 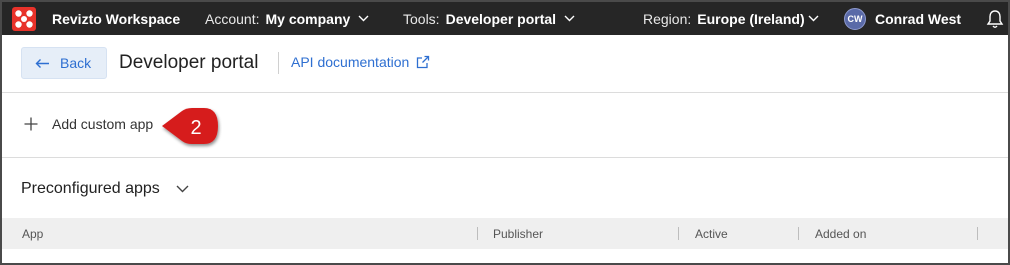 What do you see at coordinates (350, 62) in the screenshot?
I see `api-documentation-label: API documentation` at bounding box center [350, 62].